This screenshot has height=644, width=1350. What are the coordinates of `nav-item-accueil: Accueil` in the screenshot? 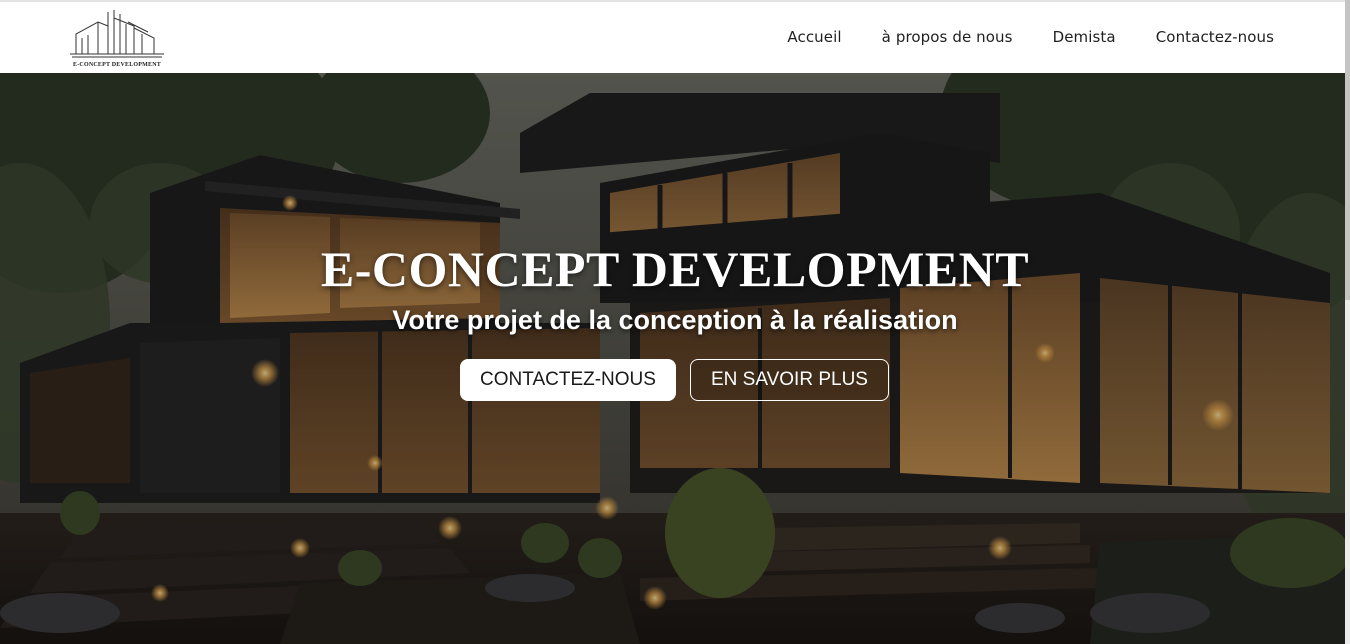 It's located at (814, 37).